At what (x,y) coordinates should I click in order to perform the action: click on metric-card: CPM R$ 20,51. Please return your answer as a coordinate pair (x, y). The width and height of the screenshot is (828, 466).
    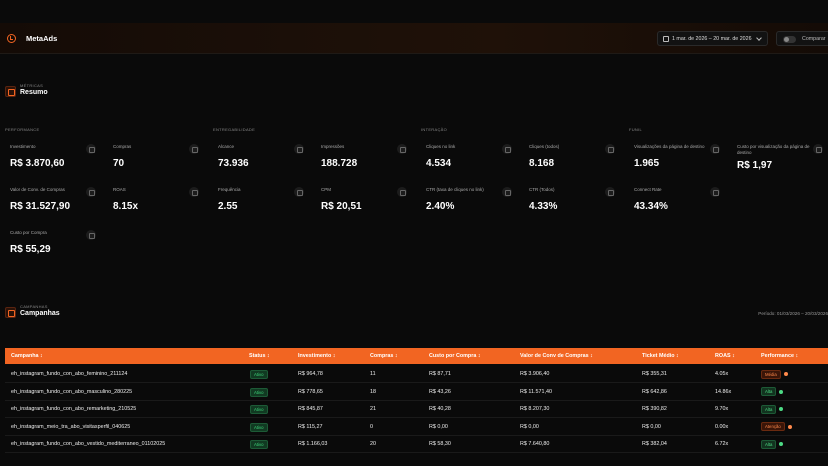
    Looking at the image, I should click on (361, 207).